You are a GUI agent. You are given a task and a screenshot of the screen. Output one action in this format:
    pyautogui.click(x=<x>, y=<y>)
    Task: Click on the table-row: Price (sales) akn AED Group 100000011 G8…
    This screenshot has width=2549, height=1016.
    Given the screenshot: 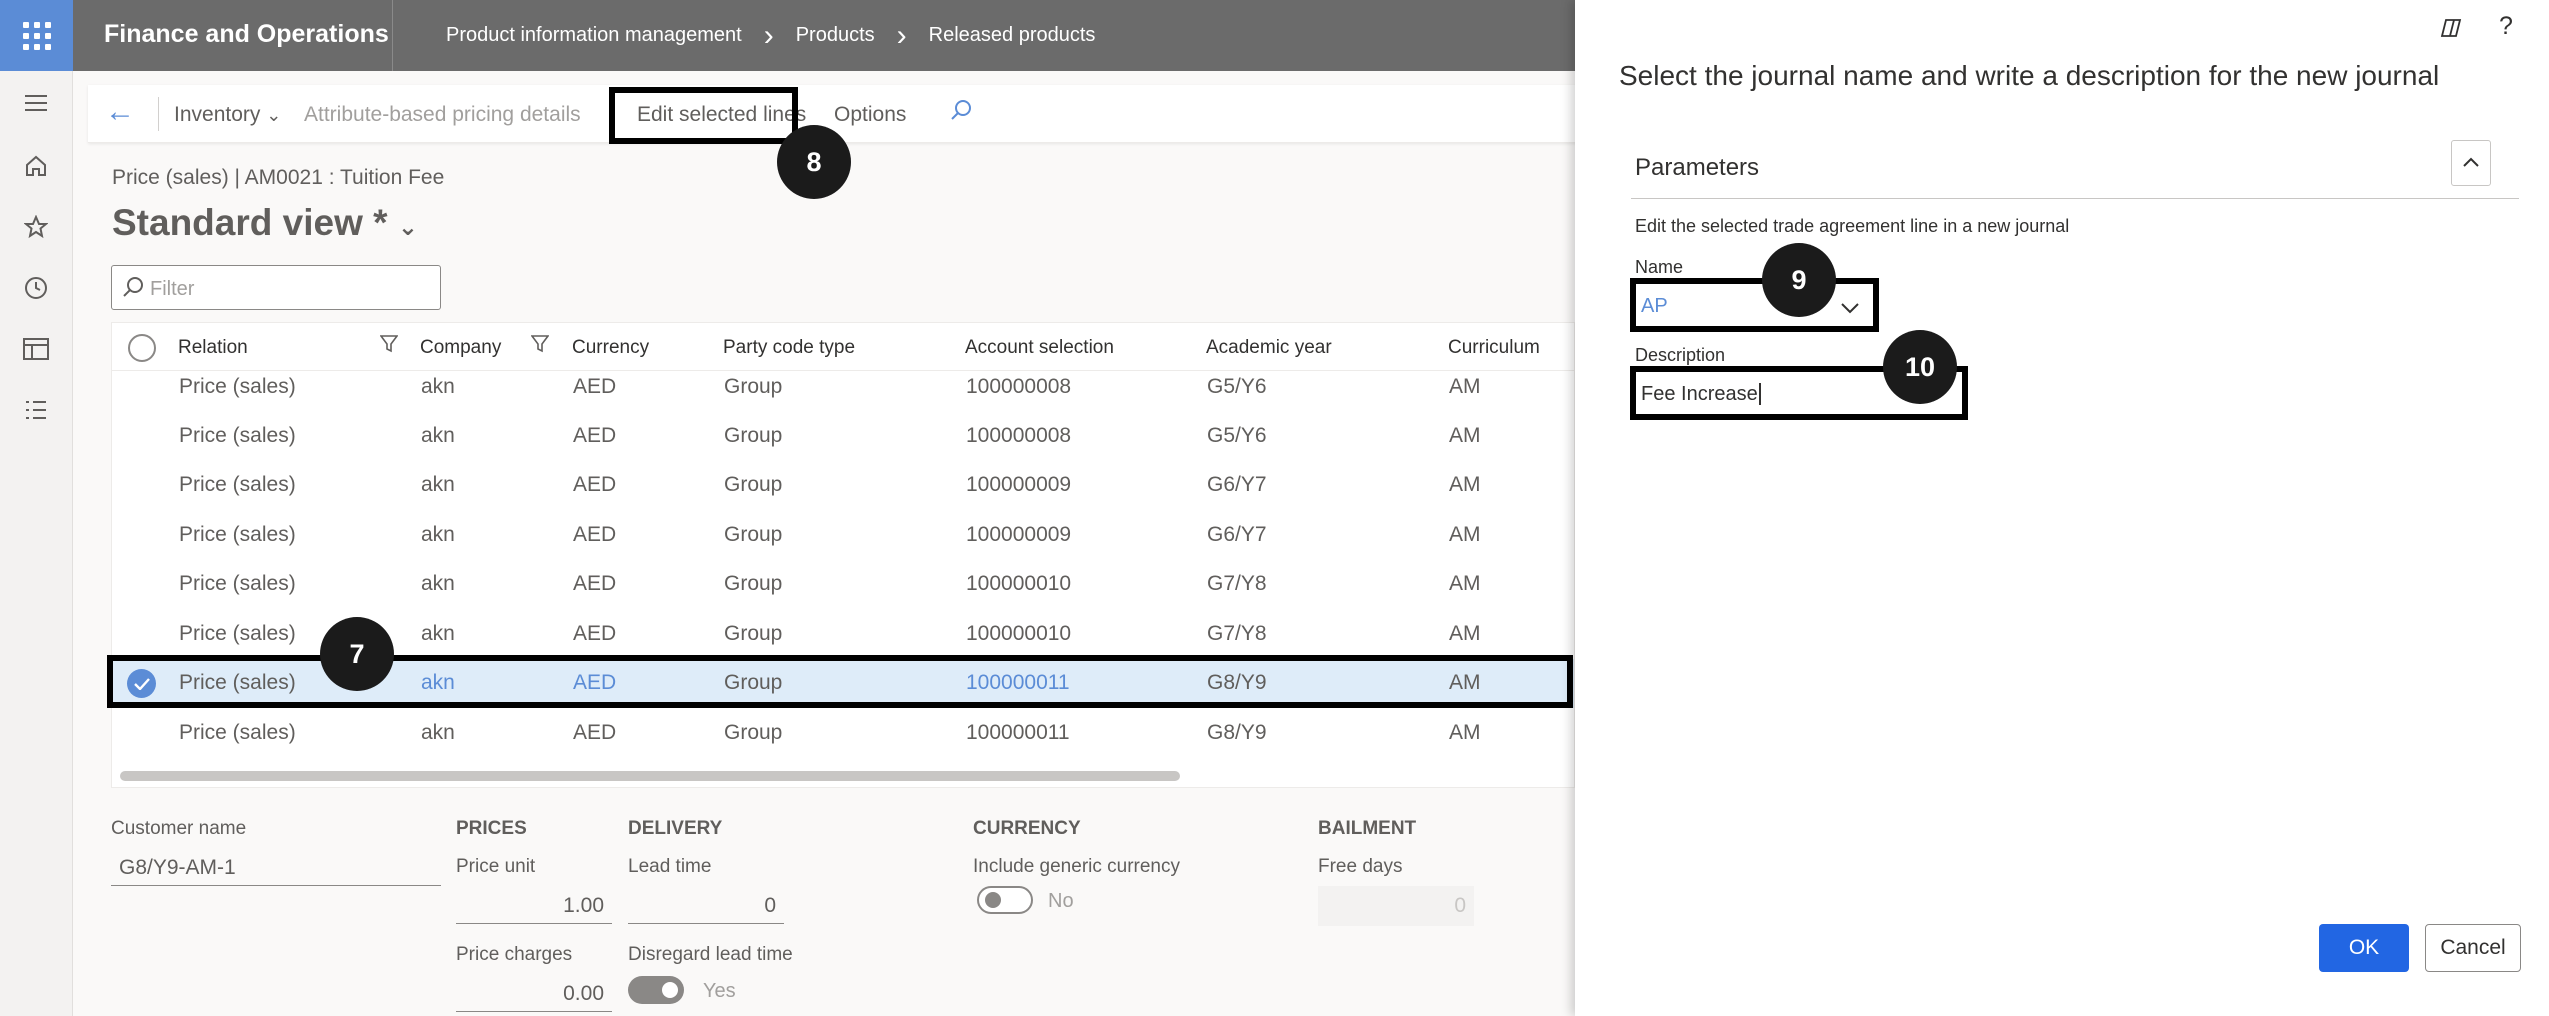 What is the action you would take?
    pyautogui.click(x=843, y=733)
    